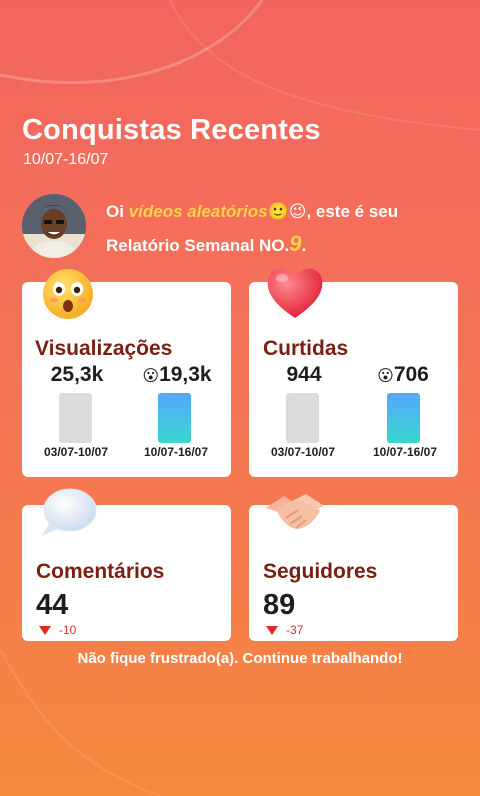 This screenshot has width=480, height=796. Describe the element at coordinates (403, 418) in the screenshot. I see `likes-curr-bar` at that location.